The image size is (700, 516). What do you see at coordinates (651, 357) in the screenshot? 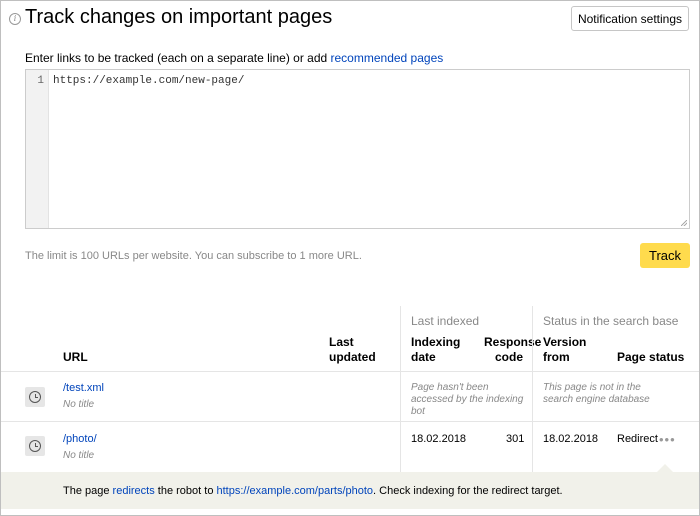
I see `column-header-page-status: Page status` at bounding box center [651, 357].